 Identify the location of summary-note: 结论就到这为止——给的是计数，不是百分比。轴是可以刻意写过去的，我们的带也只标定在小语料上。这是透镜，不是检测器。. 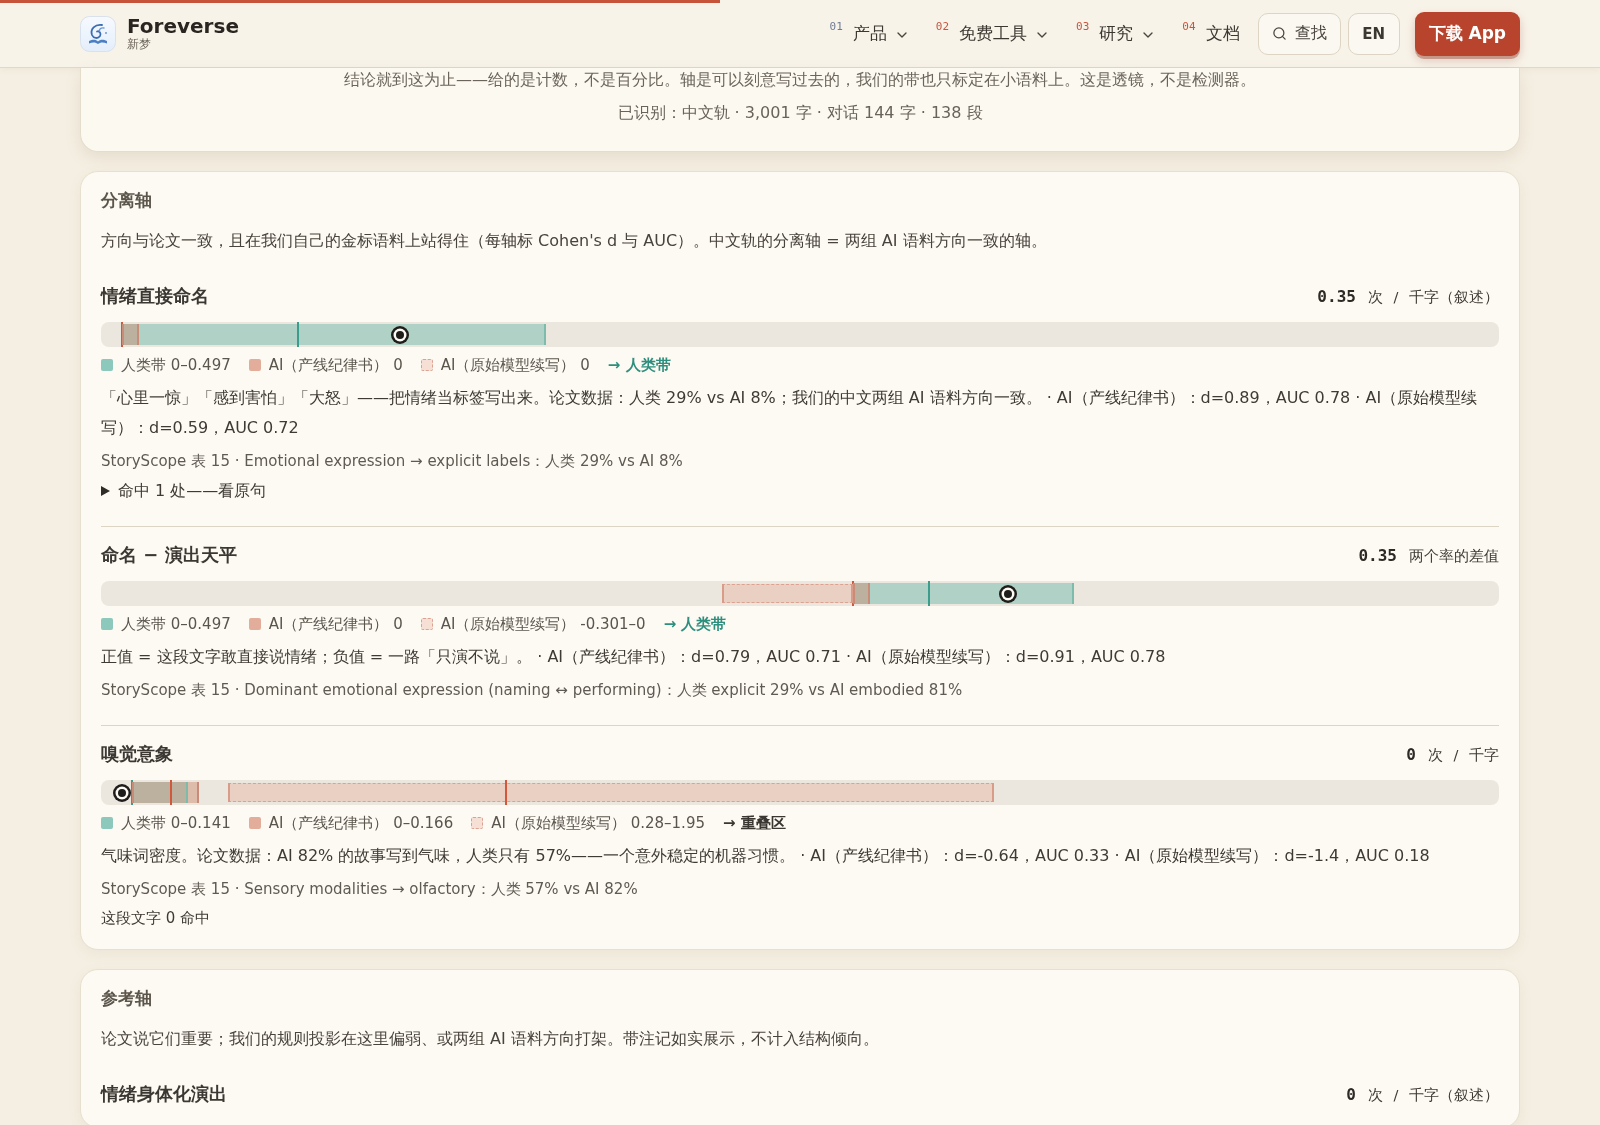
(800, 79).